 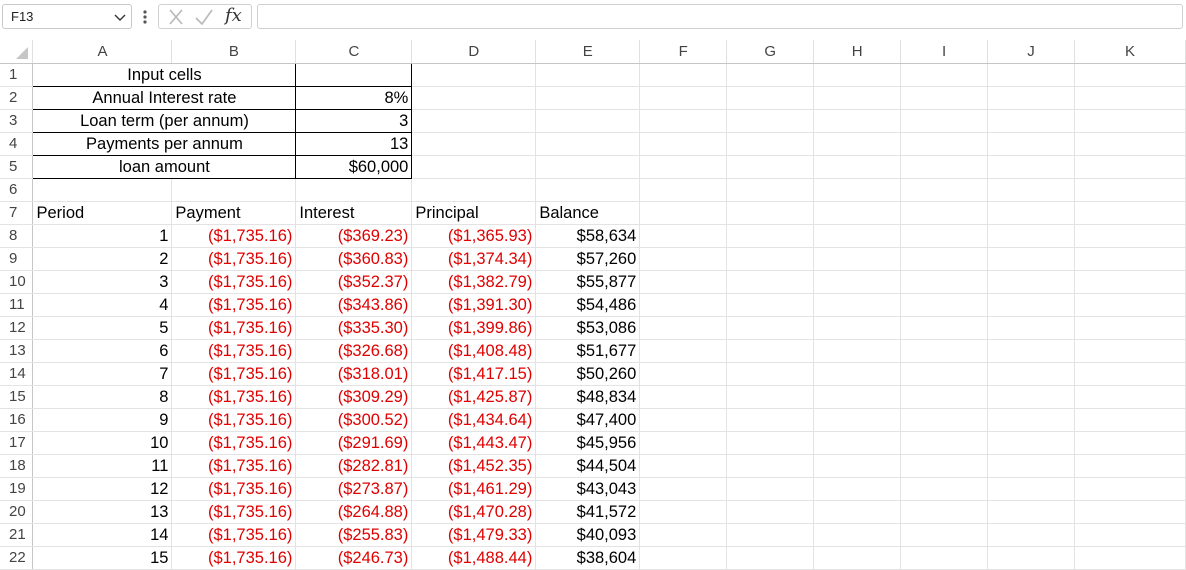 I want to click on cell-h1, so click(x=857, y=75).